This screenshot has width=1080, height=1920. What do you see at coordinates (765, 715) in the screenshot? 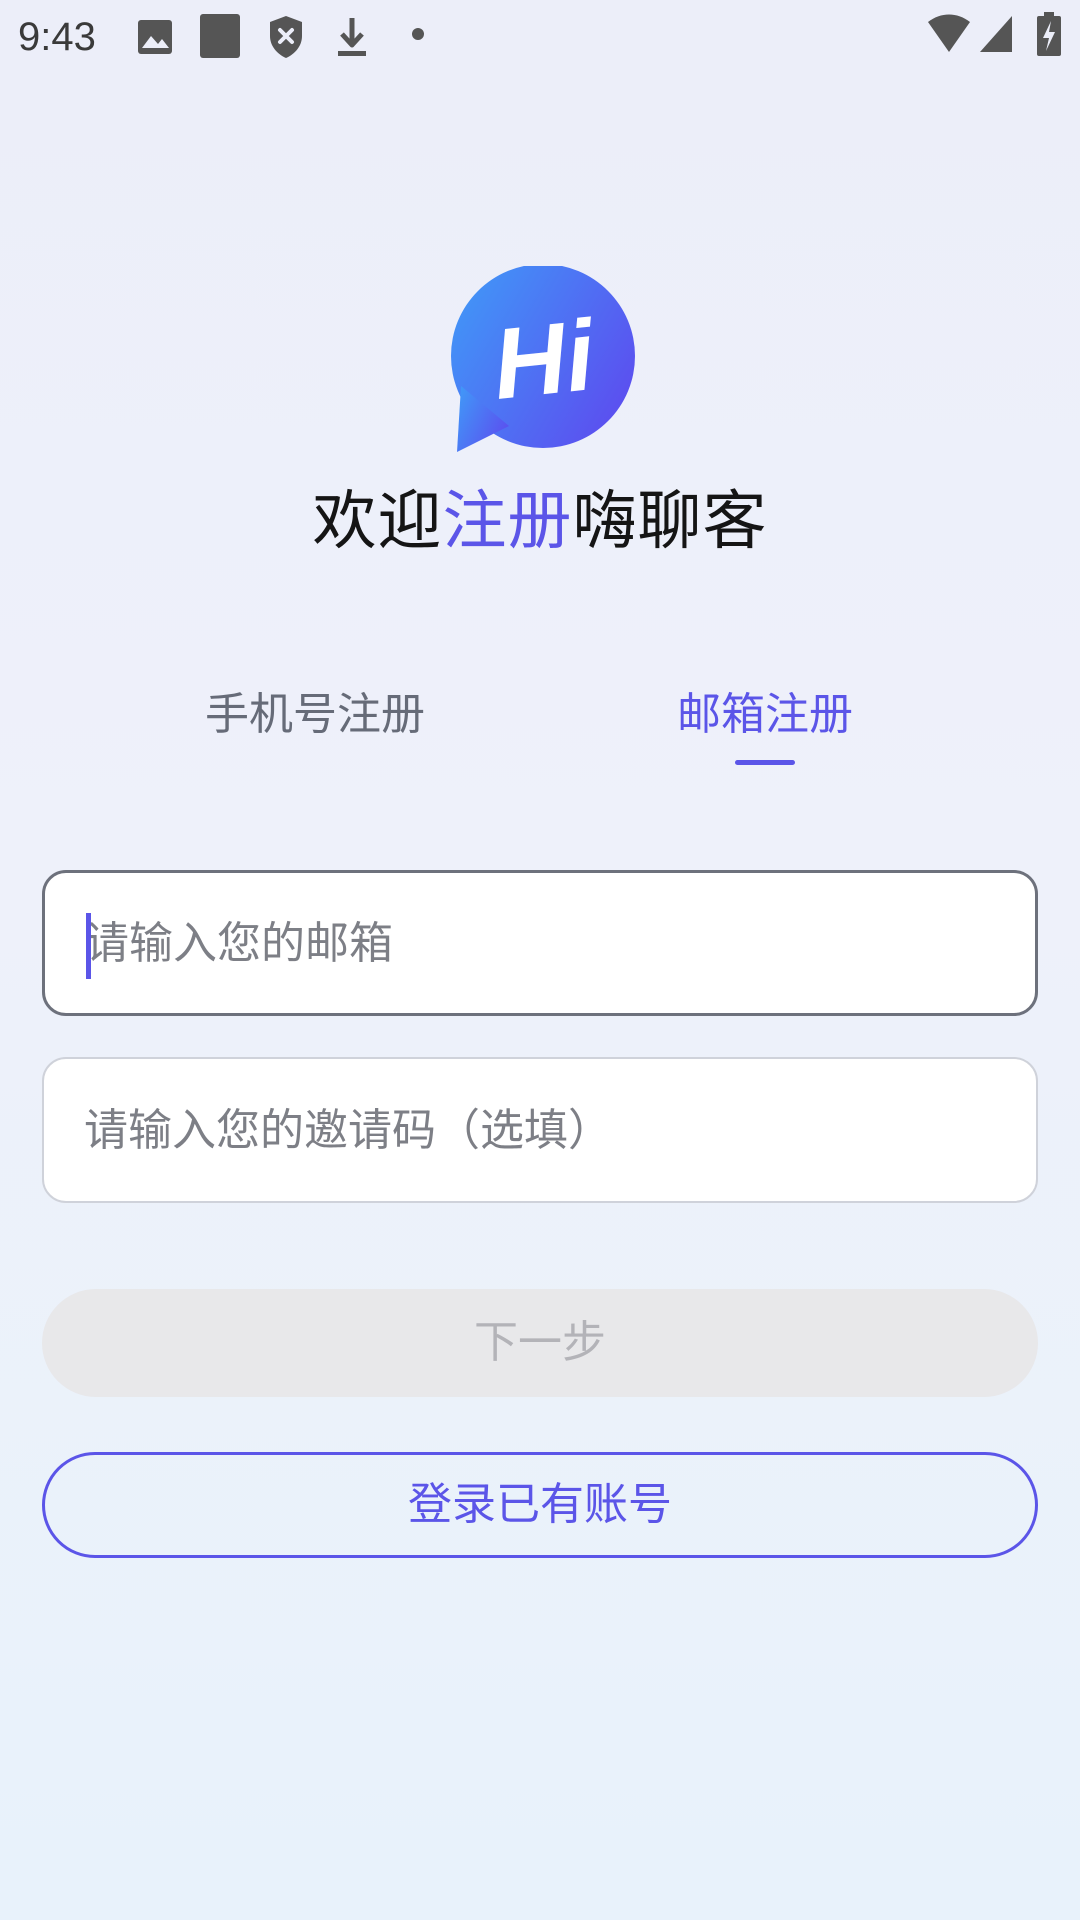
I see `tab-email-register: 邮箱注册` at bounding box center [765, 715].